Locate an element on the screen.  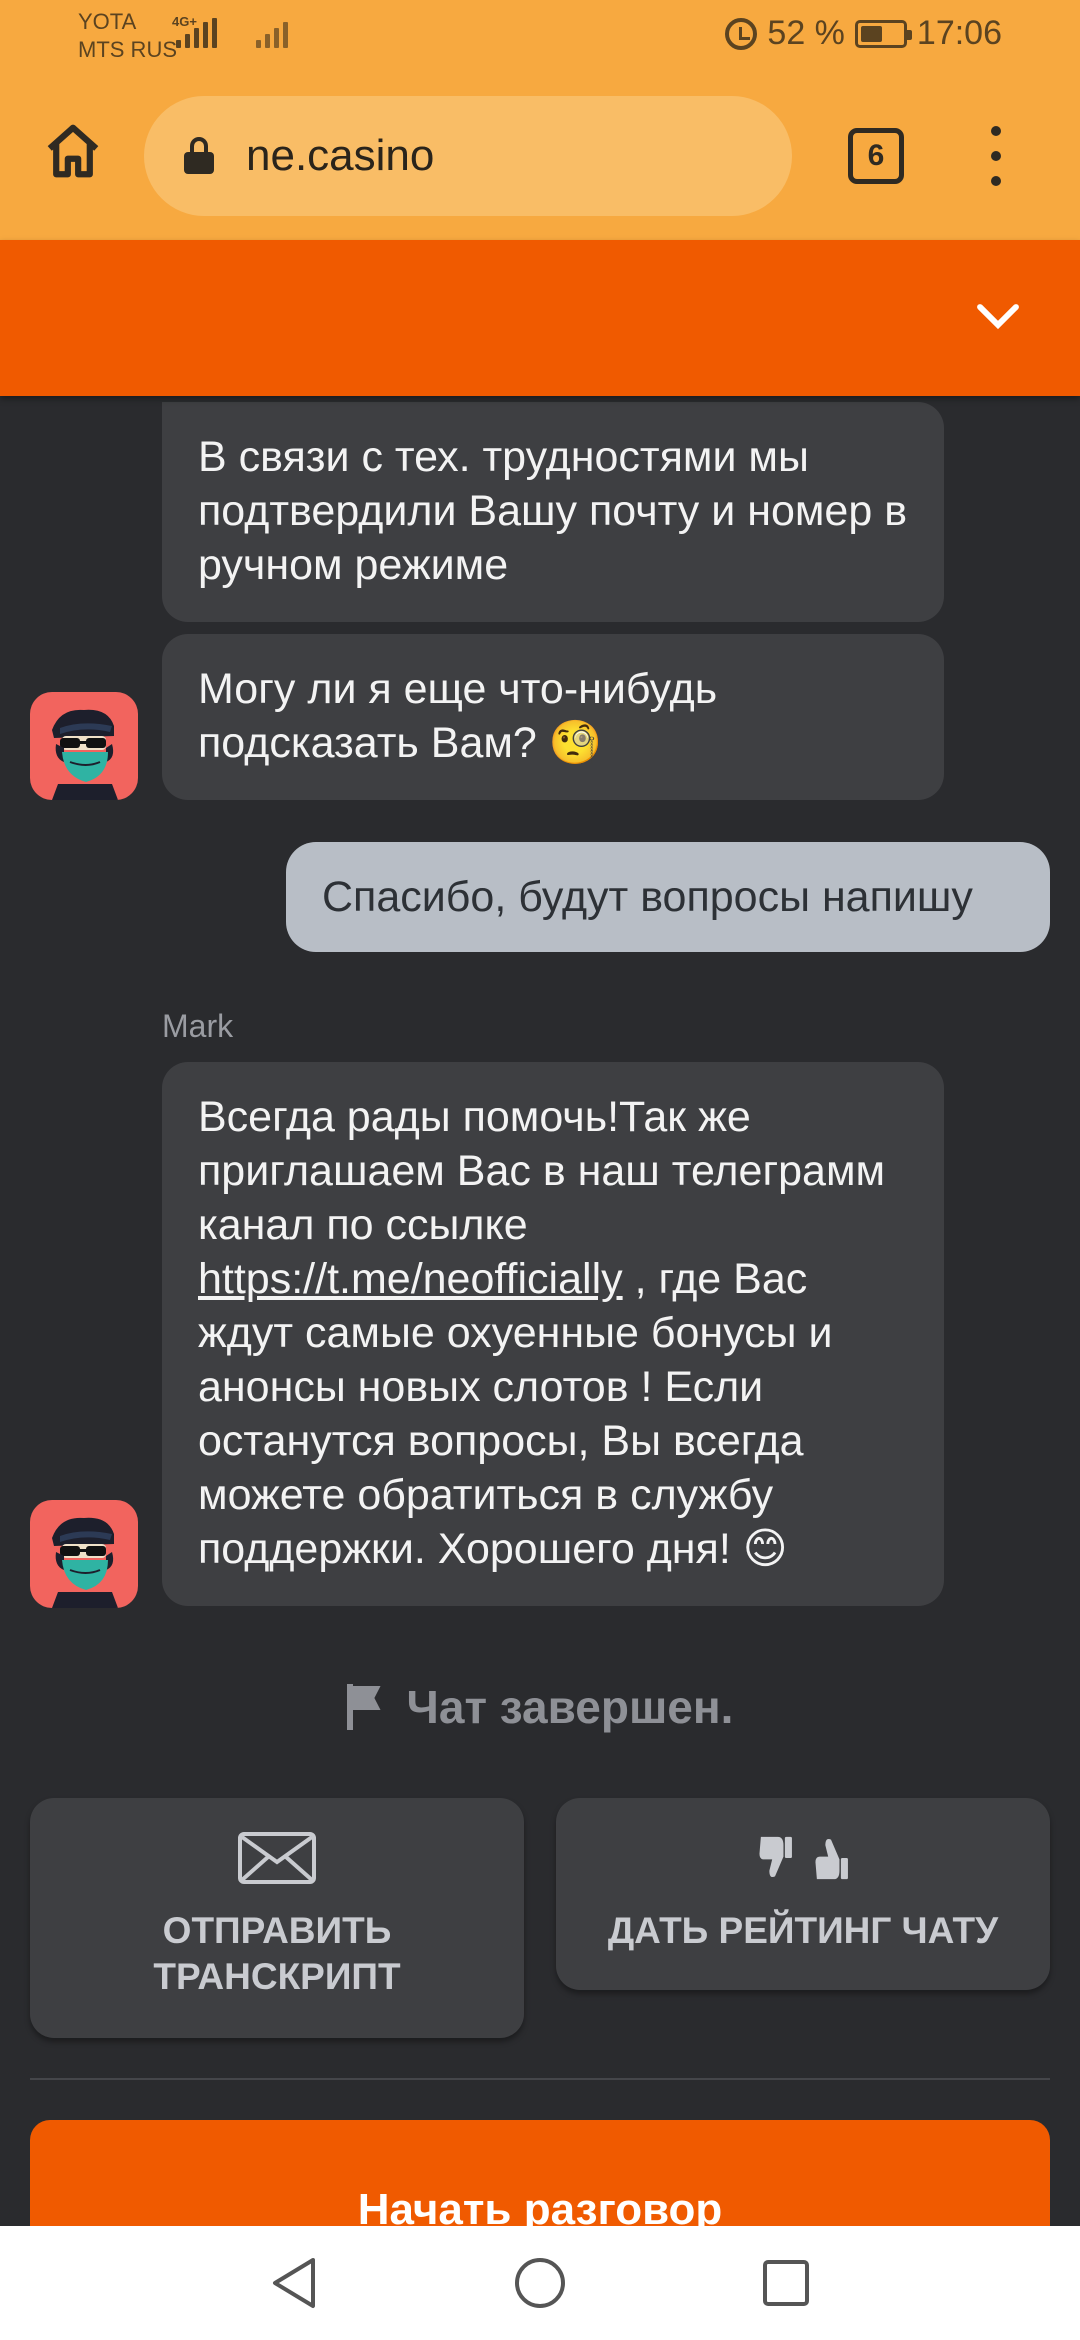
recents-square-icon is located at coordinates (786, 2283).